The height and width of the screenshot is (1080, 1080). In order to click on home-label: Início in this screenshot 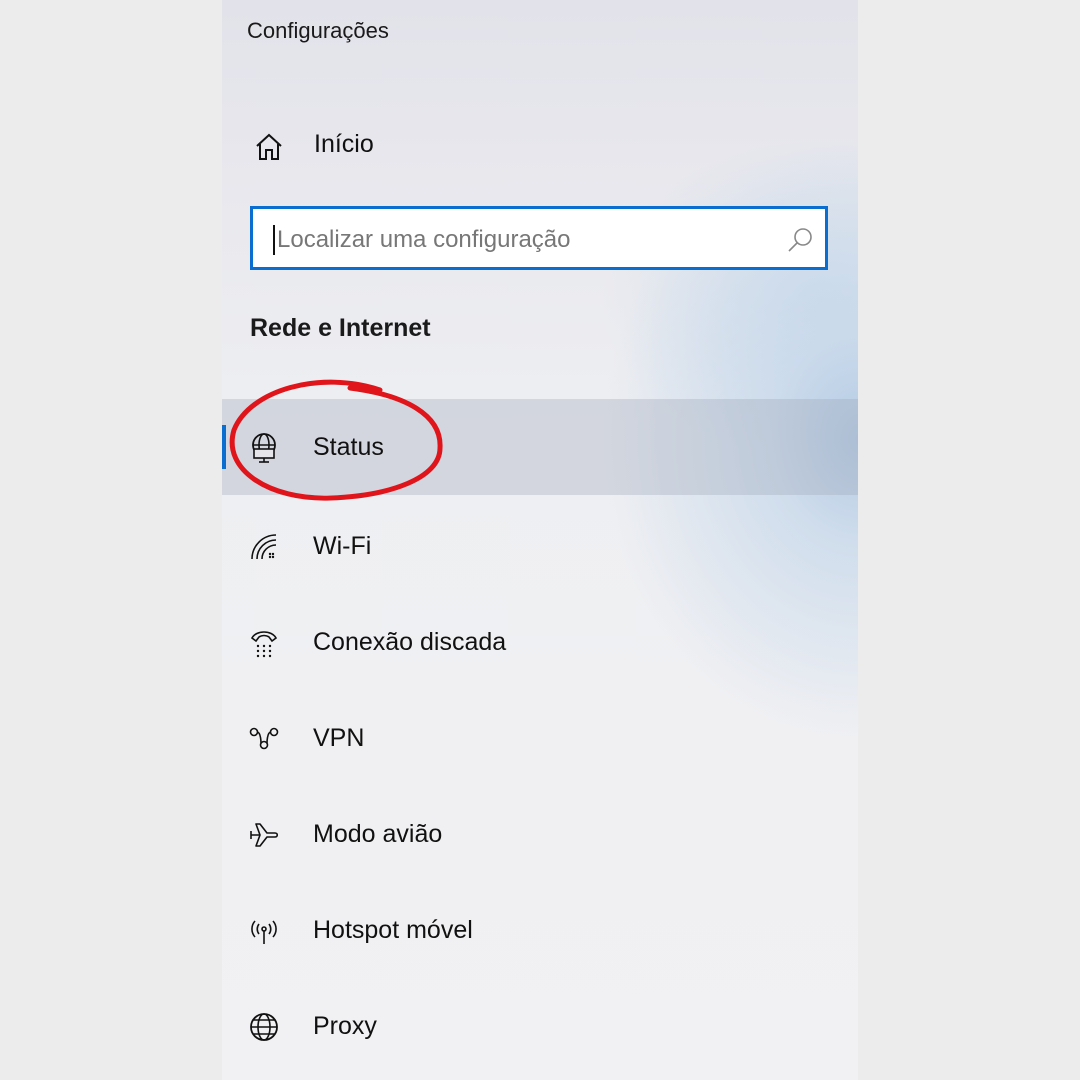, I will do `click(344, 144)`.